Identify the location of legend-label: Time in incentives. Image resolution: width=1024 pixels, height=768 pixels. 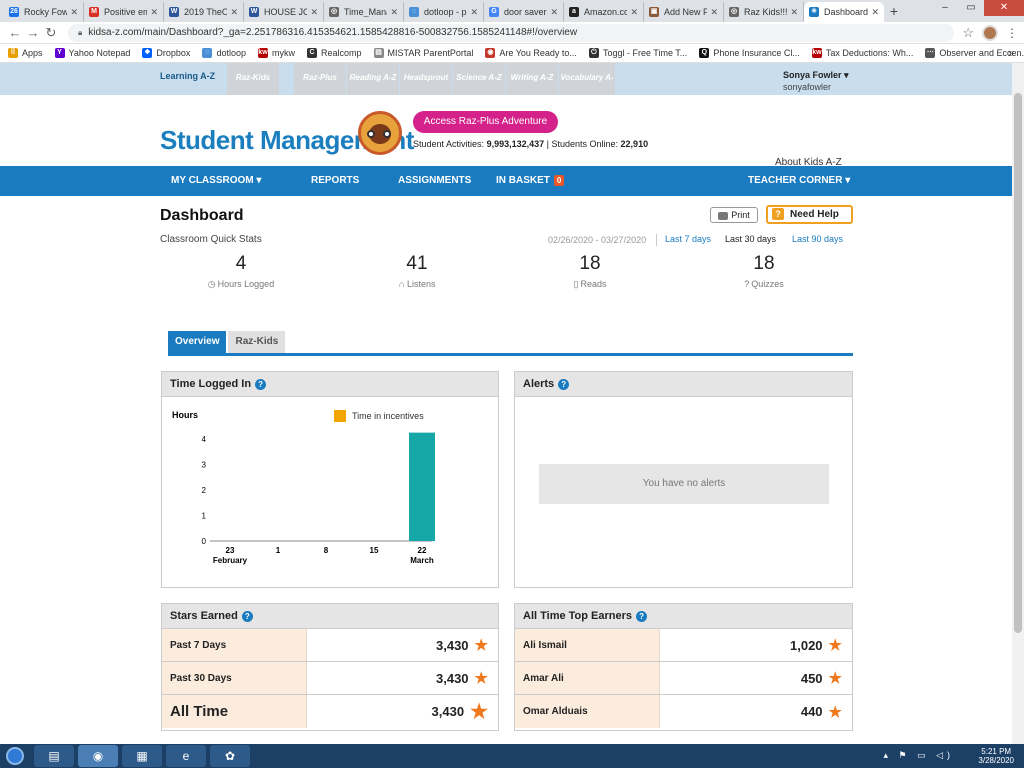
(388, 416).